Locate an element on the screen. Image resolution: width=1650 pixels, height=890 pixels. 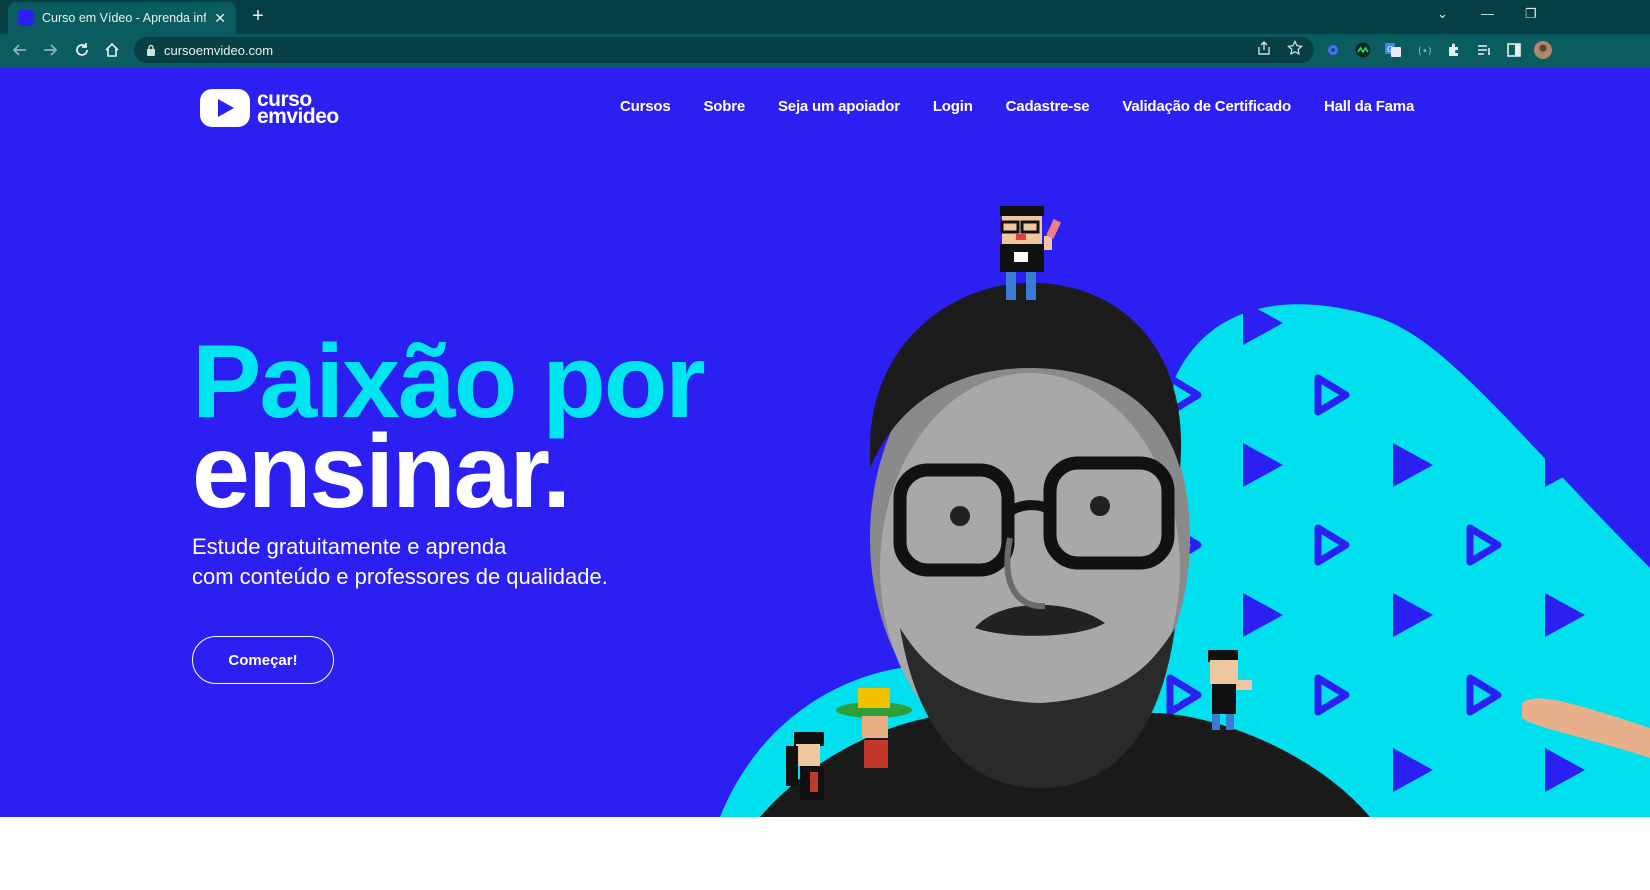
hero-headline-line-2: ensinar. is located at coordinates (381, 472).